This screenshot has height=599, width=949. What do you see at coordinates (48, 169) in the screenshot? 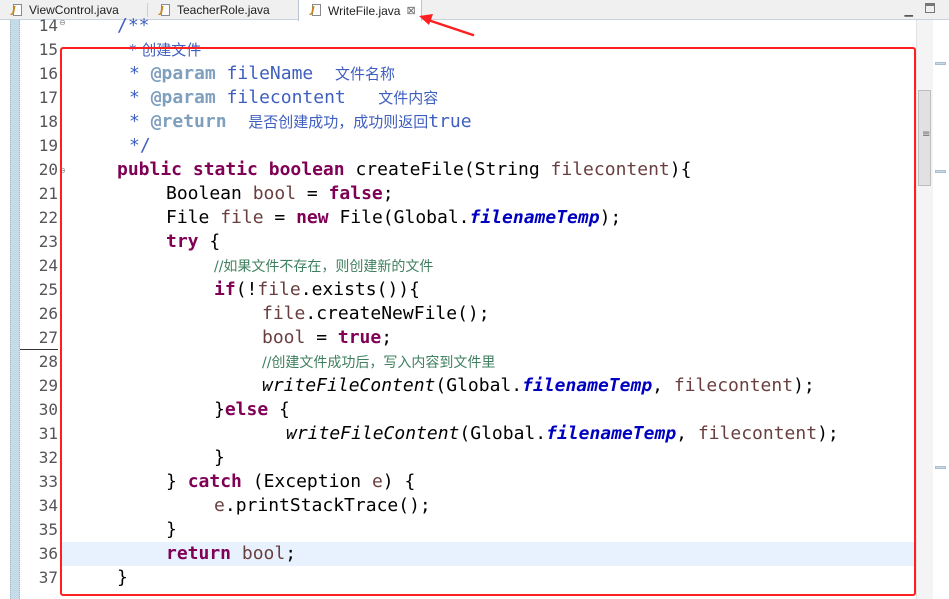
I see `line-number: 20` at bounding box center [48, 169].